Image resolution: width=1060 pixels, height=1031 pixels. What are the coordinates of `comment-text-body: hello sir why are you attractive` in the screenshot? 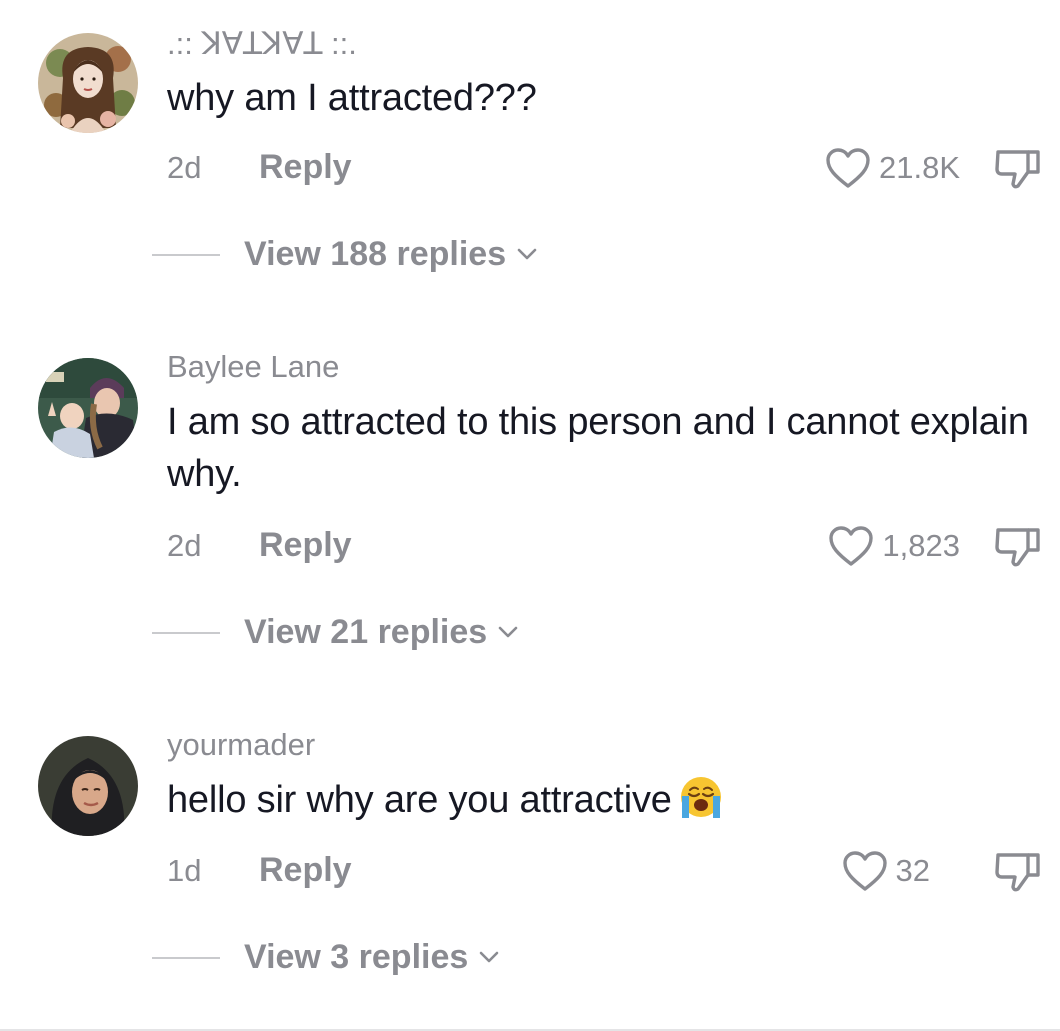 It's located at (419, 800).